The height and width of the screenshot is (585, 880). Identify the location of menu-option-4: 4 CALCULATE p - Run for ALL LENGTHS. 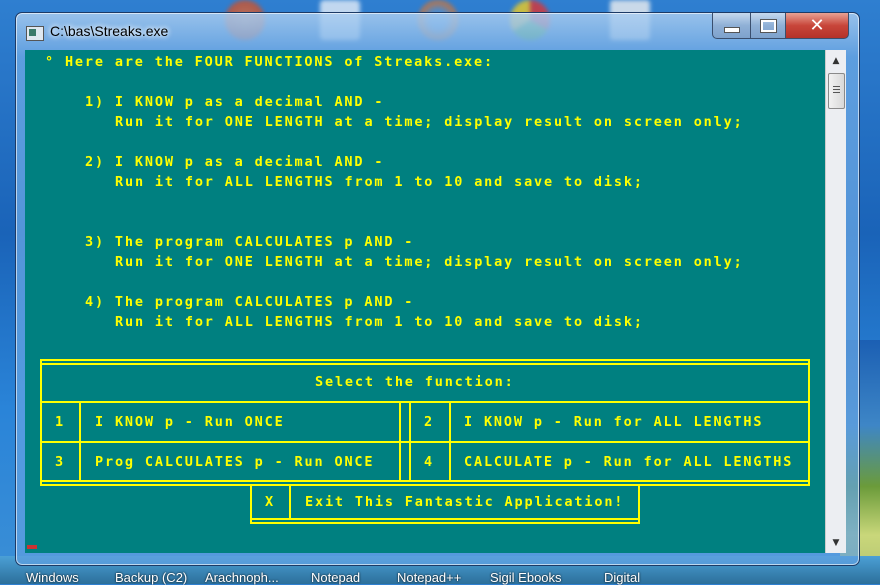
(609, 461).